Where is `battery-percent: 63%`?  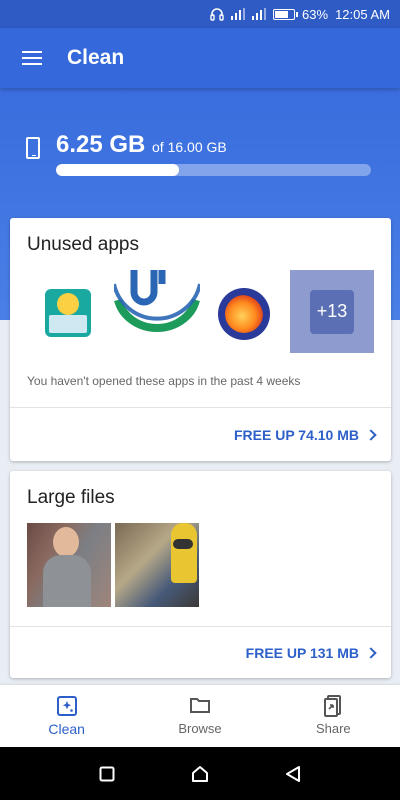
battery-percent: 63% is located at coordinates (315, 14).